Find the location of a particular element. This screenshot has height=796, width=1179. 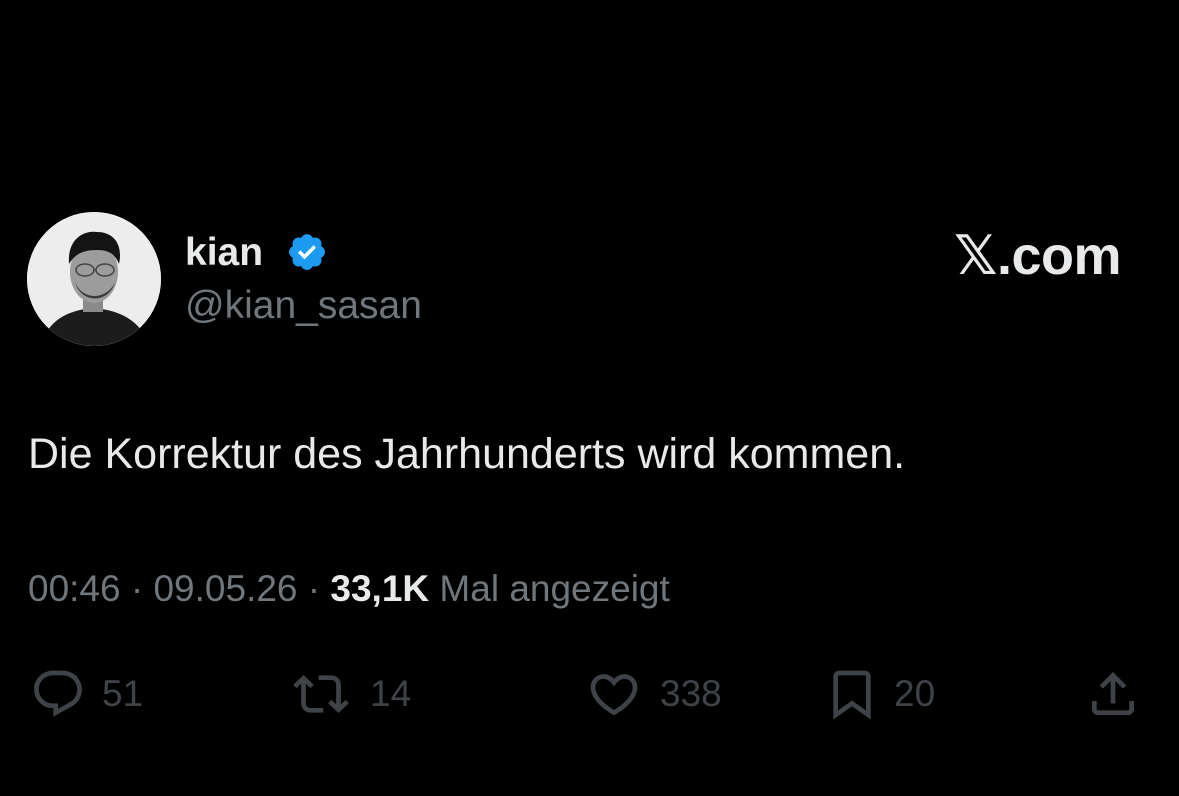

bookmark-icon is located at coordinates (852, 695).